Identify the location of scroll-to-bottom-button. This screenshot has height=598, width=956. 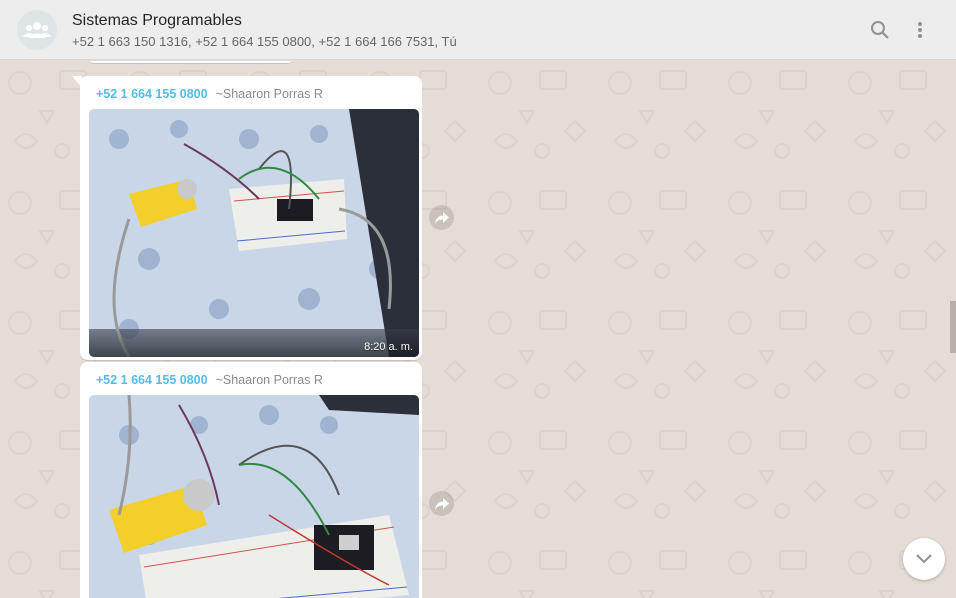
(924, 559).